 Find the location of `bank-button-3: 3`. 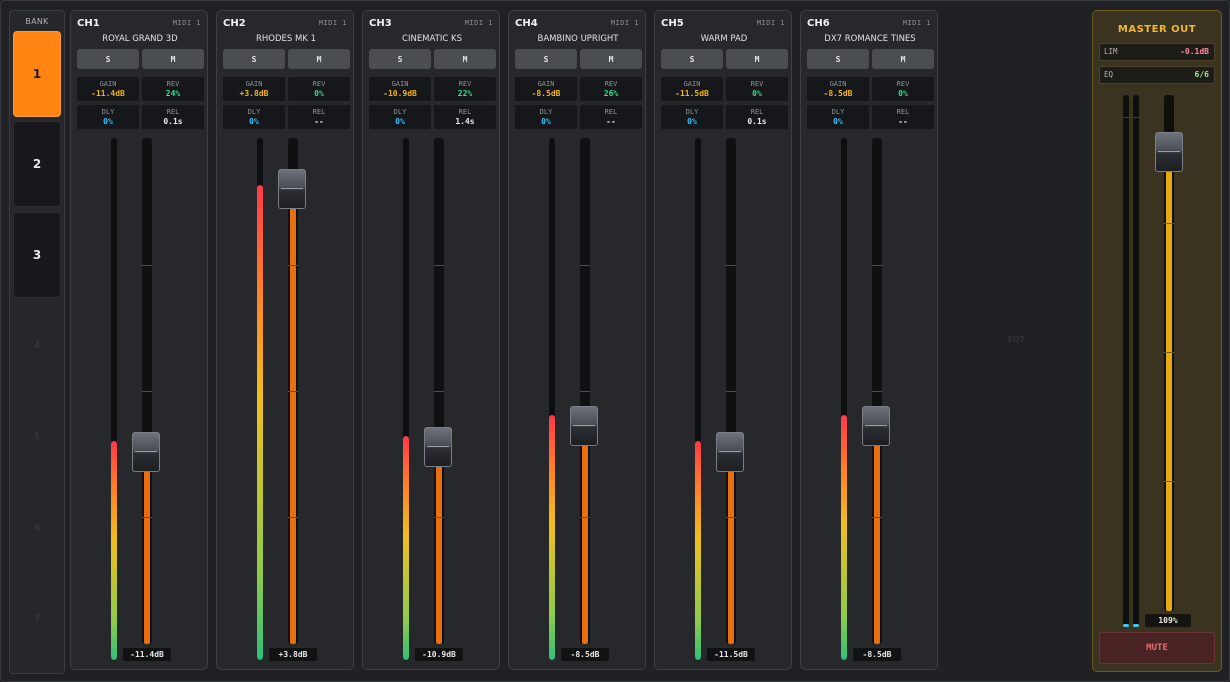

bank-button-3: 3 is located at coordinates (37, 255).